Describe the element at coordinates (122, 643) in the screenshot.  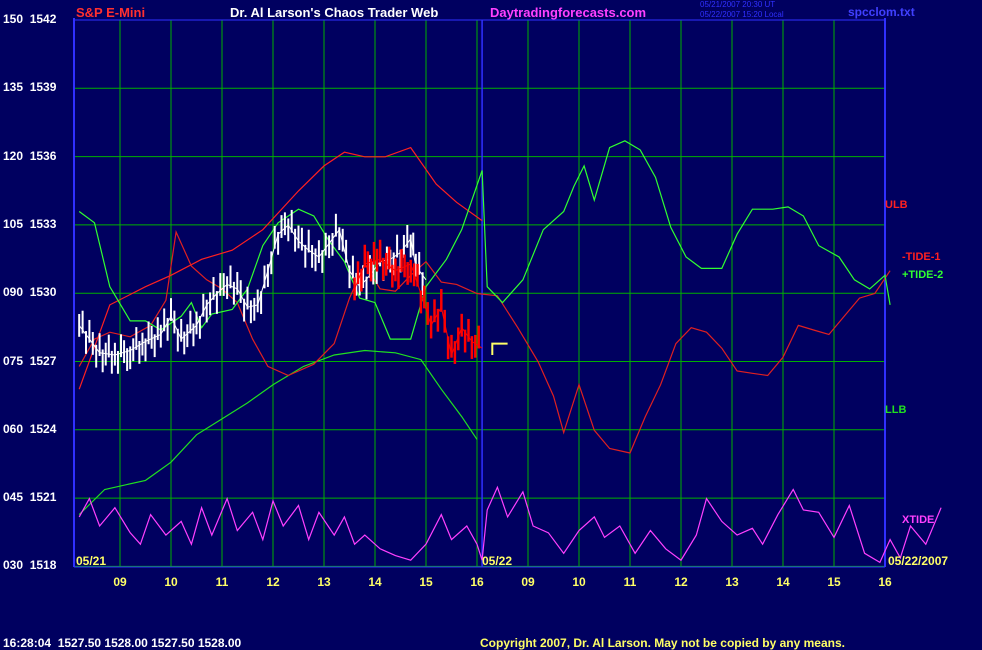
I see `quote-readout: 16:28:04 1527.50 1528.00 1527.50 1528.00` at that location.